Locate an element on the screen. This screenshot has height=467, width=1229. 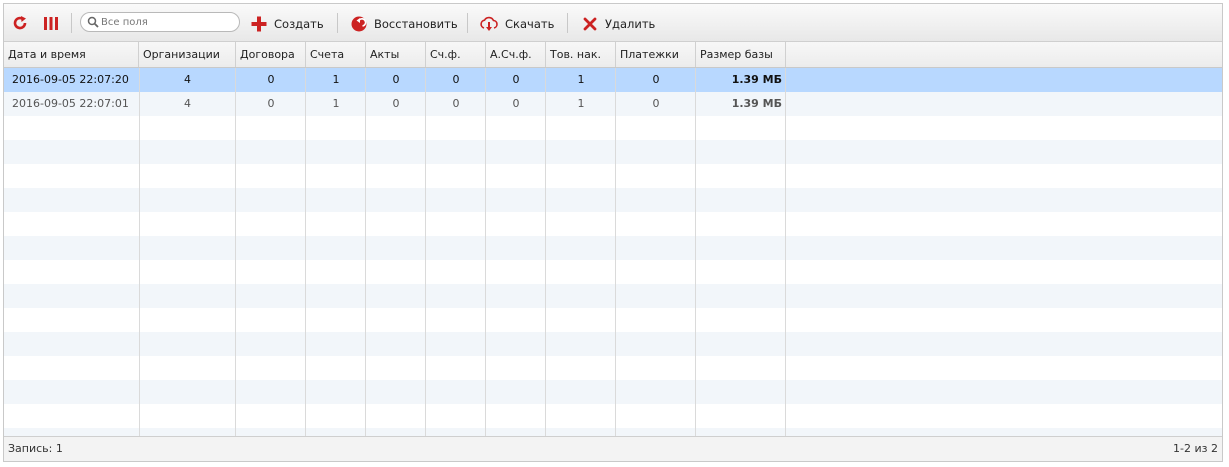
create-button-label: Создать is located at coordinates (299, 24).